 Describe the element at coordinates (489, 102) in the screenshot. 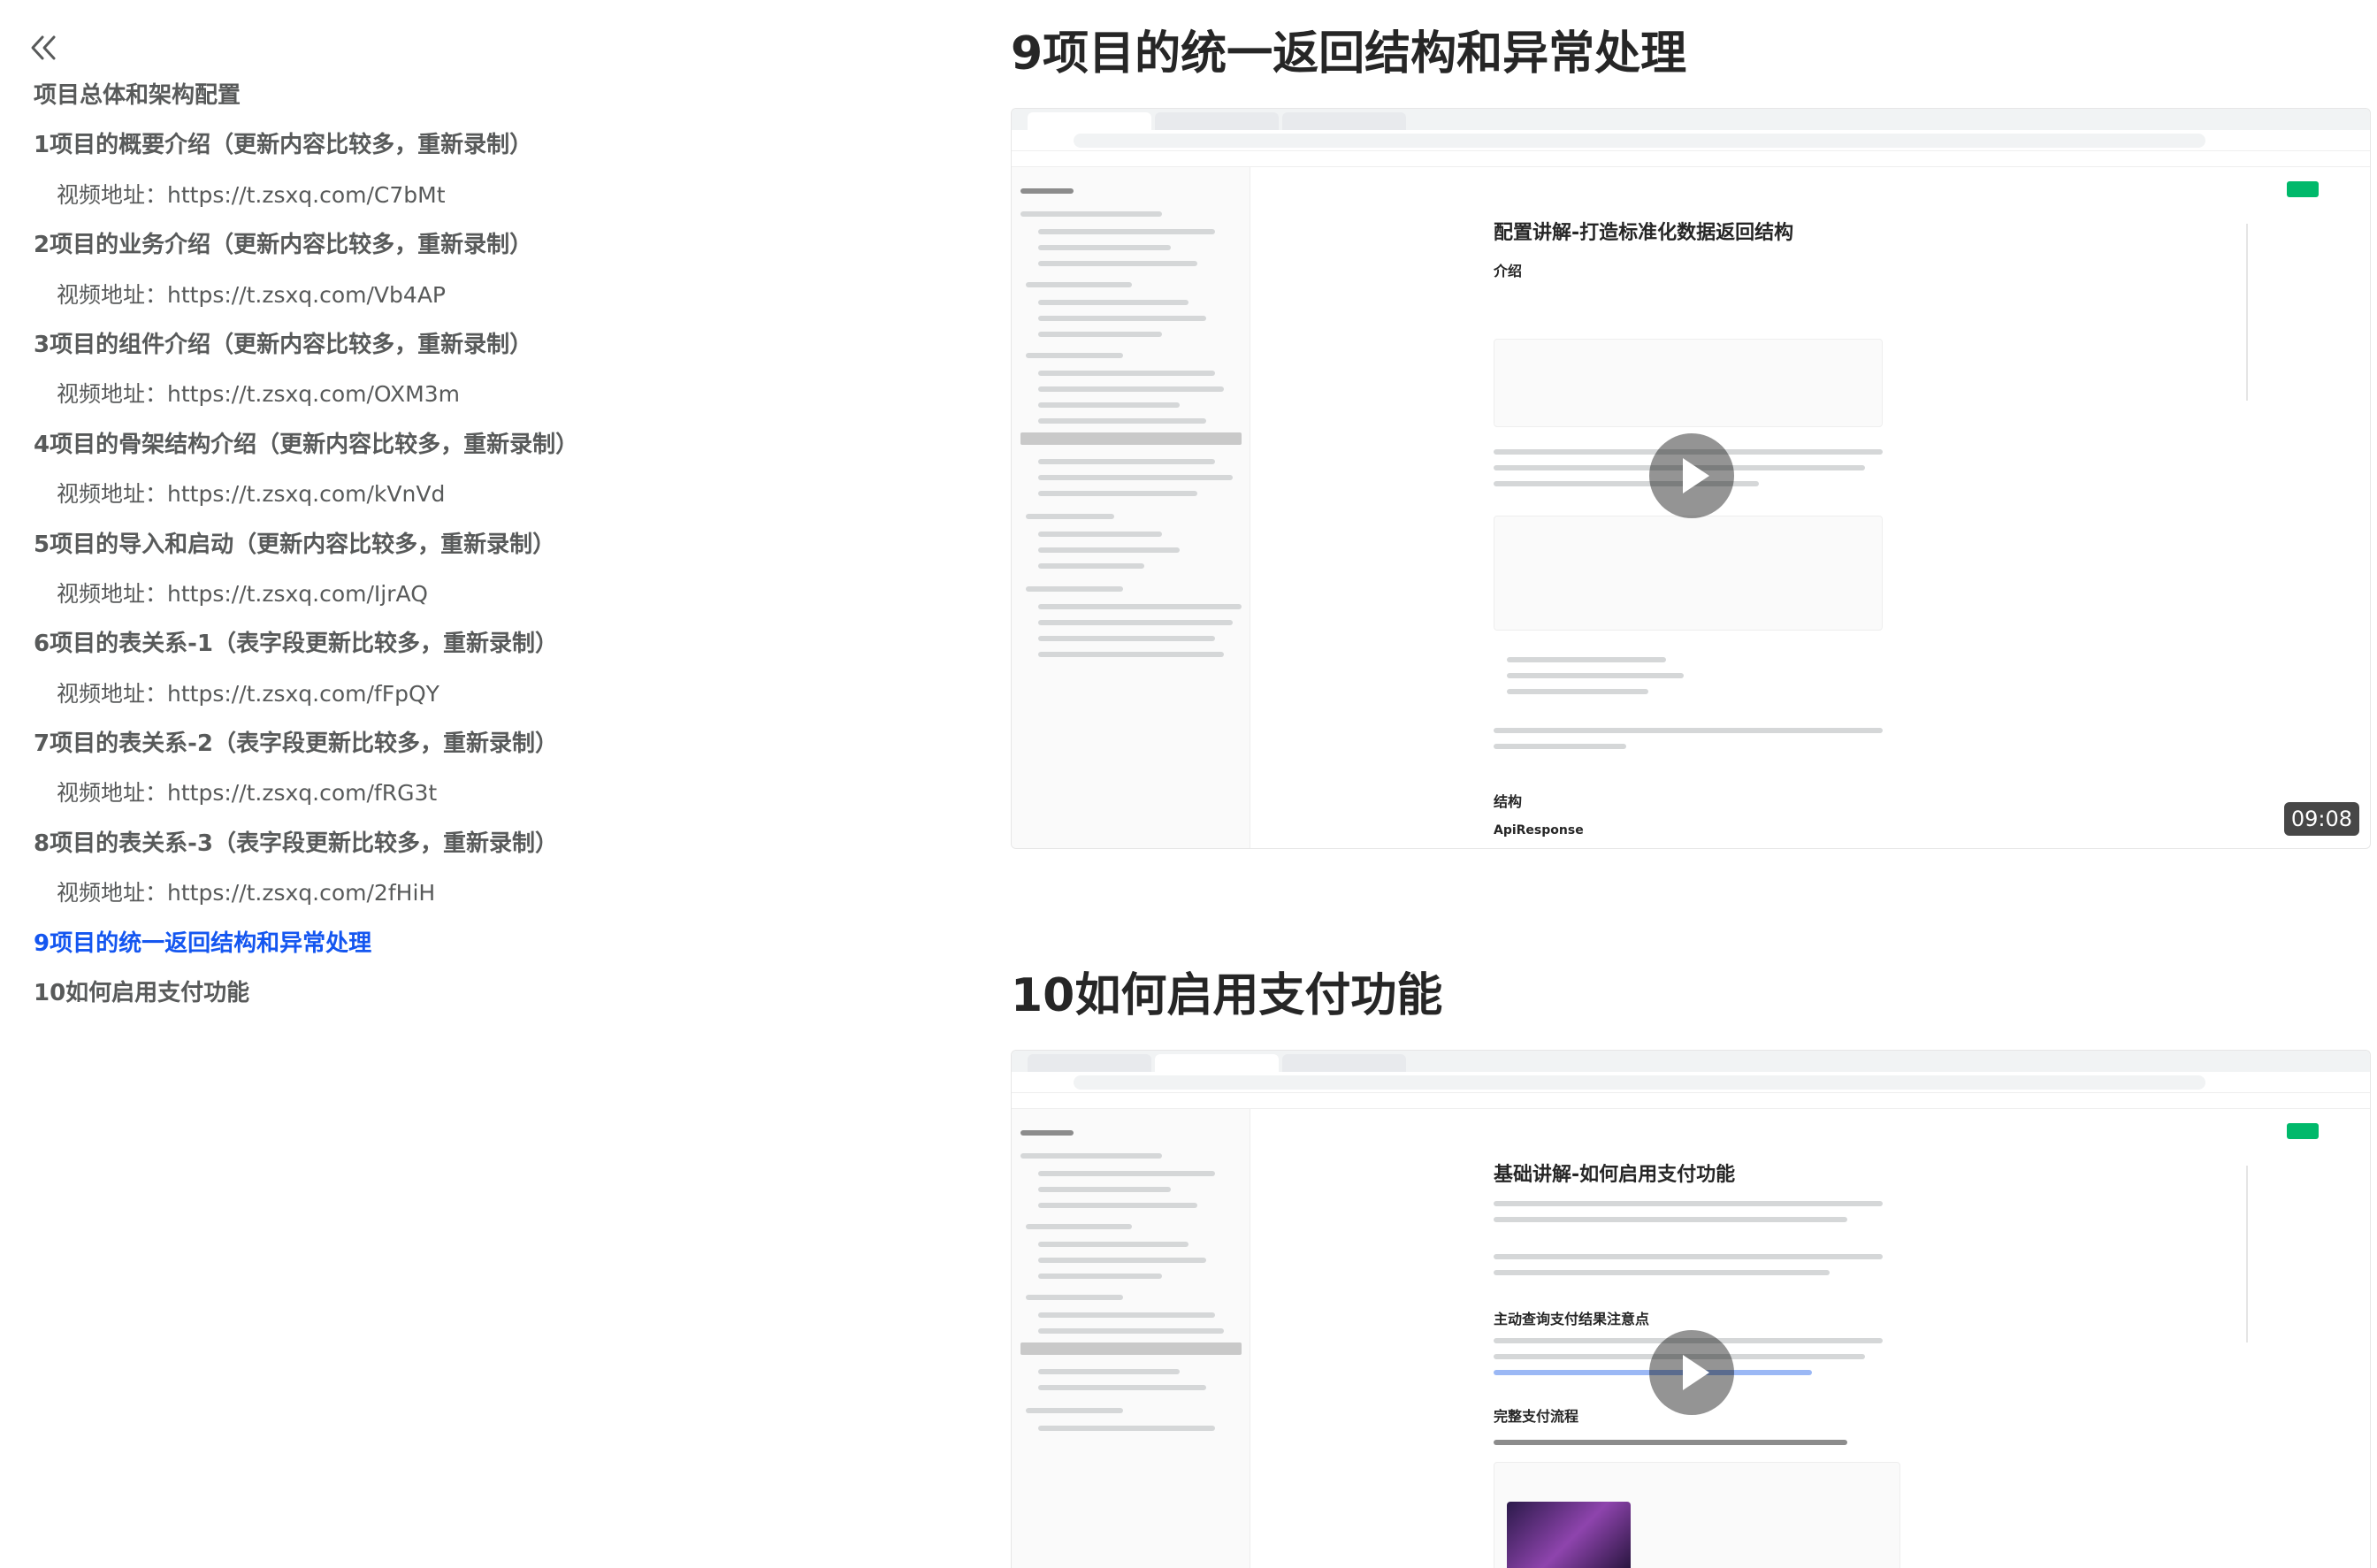

I see `toc-heading-architecture: 项目总体和架构配置` at that location.